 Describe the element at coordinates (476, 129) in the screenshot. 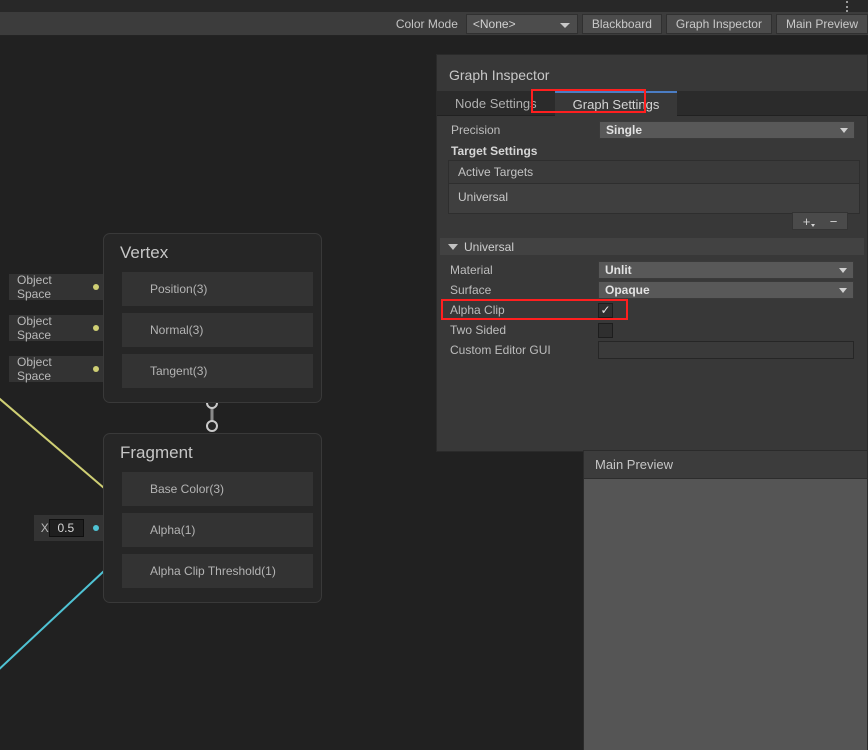

I see `precision-label: Precision` at that location.